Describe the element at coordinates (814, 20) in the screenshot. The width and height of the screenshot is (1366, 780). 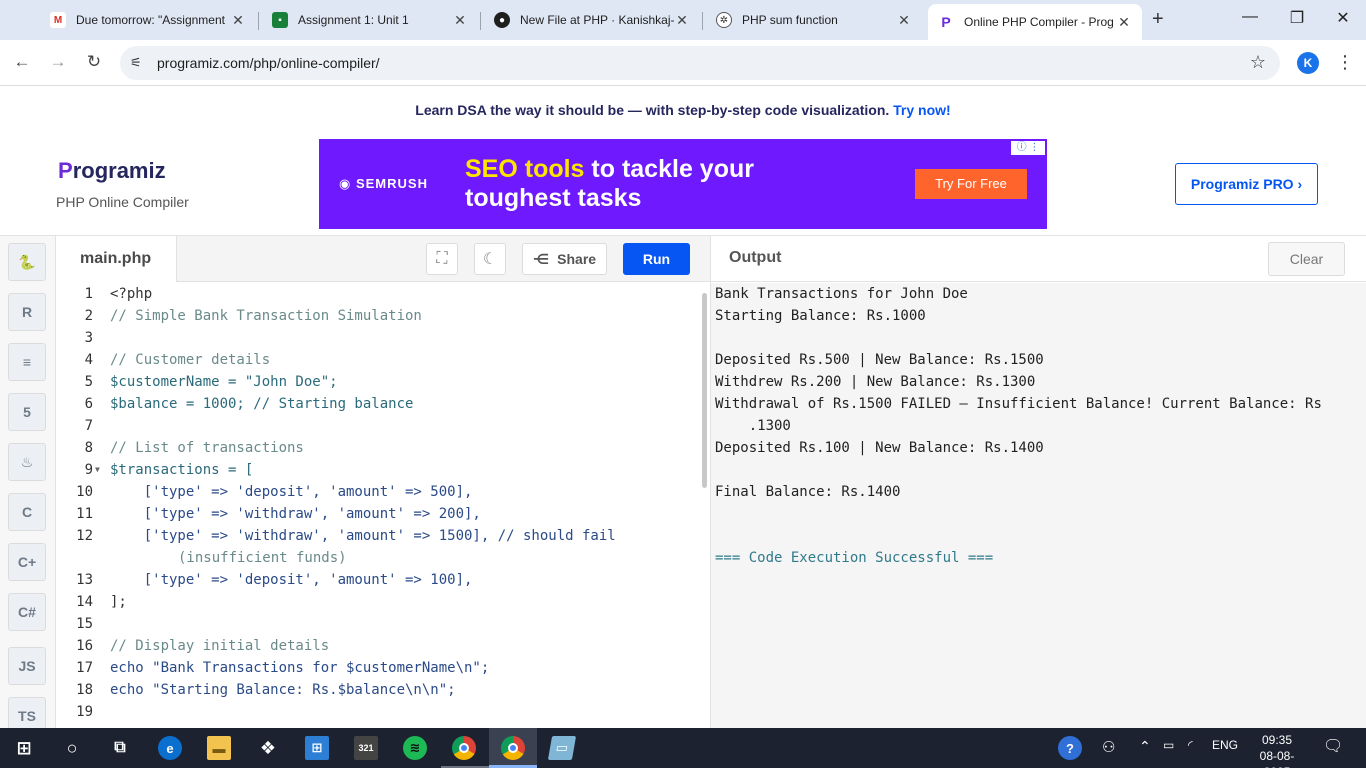
I see `tab-chatgpt: ✲ PHP sum function ✕` at that location.